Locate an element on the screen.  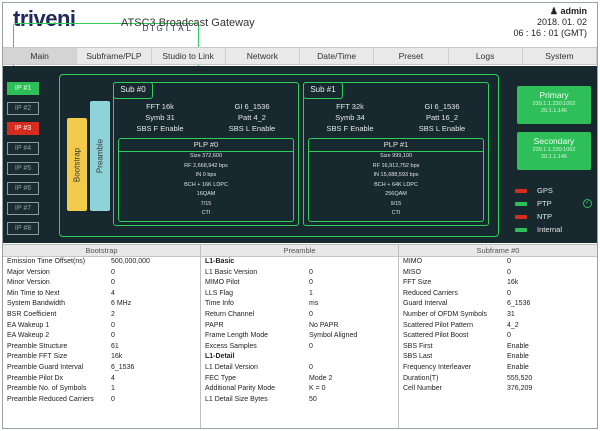
subframe-1-label: Sub #1 is located at coordinates (323, 90).